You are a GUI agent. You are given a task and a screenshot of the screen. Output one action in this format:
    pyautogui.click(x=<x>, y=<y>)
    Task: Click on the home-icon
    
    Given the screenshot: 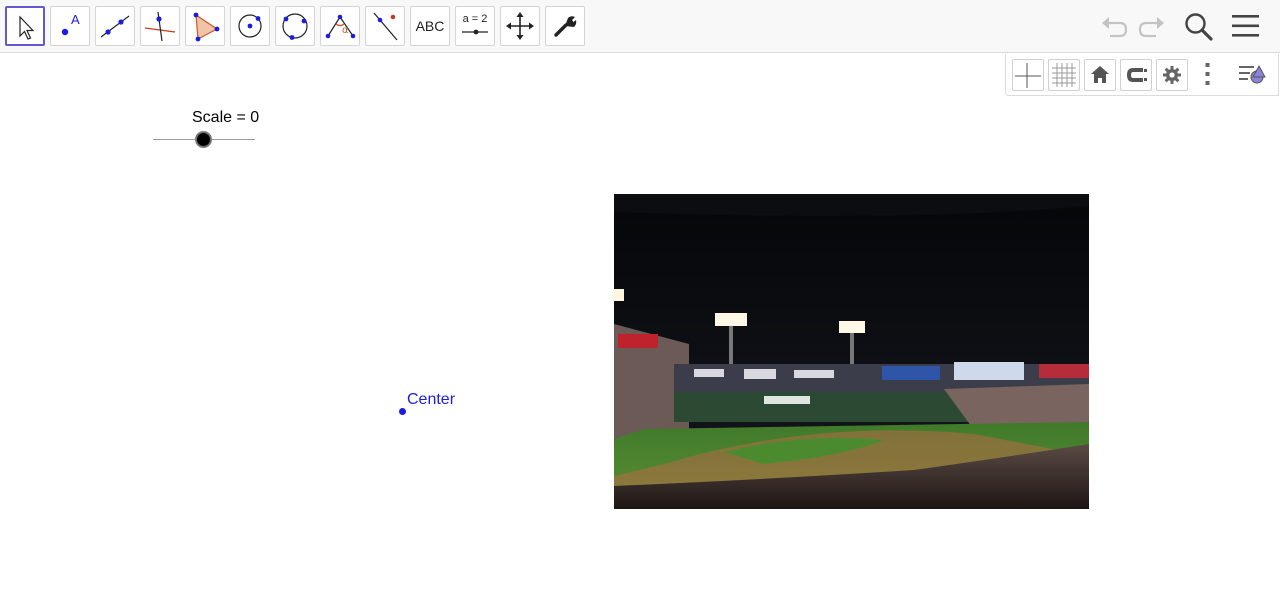 What is the action you would take?
    pyautogui.click(x=1100, y=74)
    